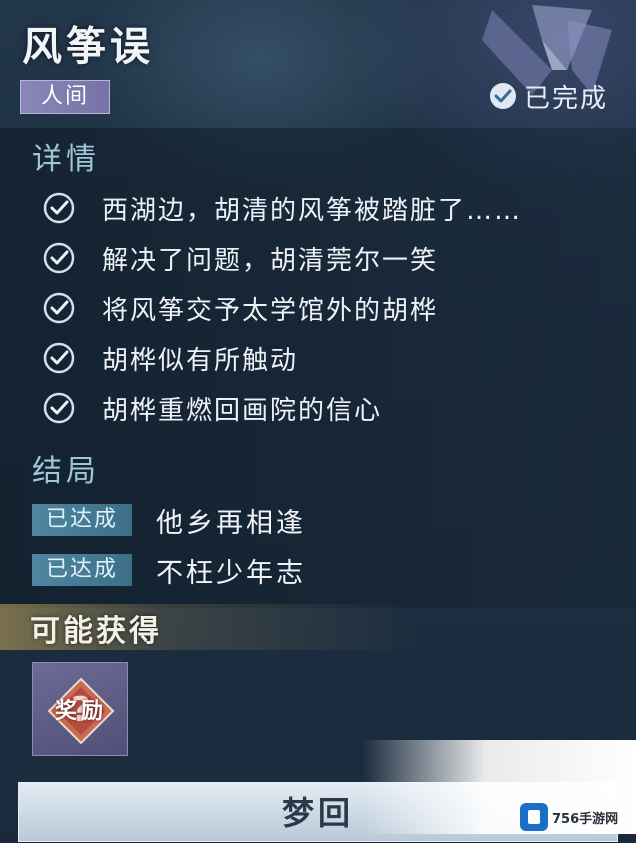 This screenshot has height=843, width=636. I want to click on ending-item-text: 他乡再相逢, so click(231, 523).